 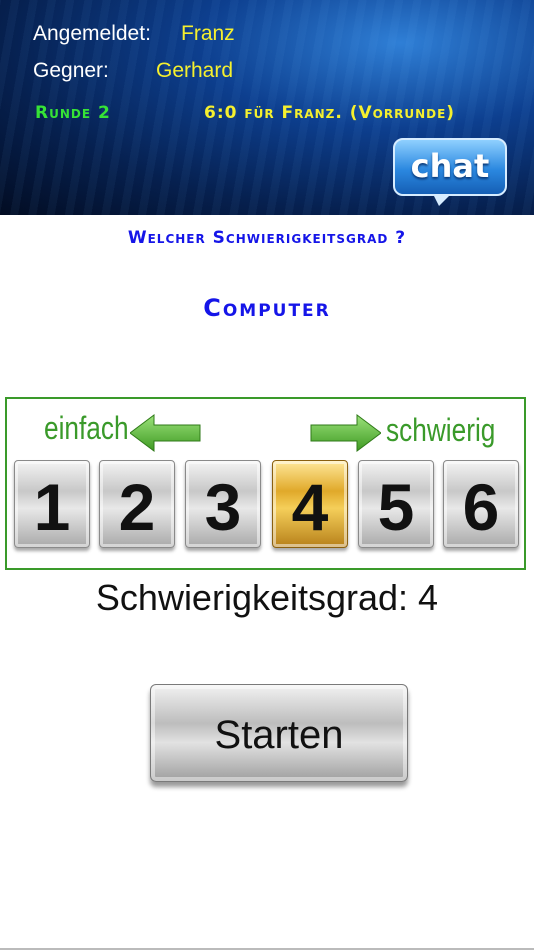 What do you see at coordinates (208, 33) in the screenshot?
I see `logged-in-value: Franz` at bounding box center [208, 33].